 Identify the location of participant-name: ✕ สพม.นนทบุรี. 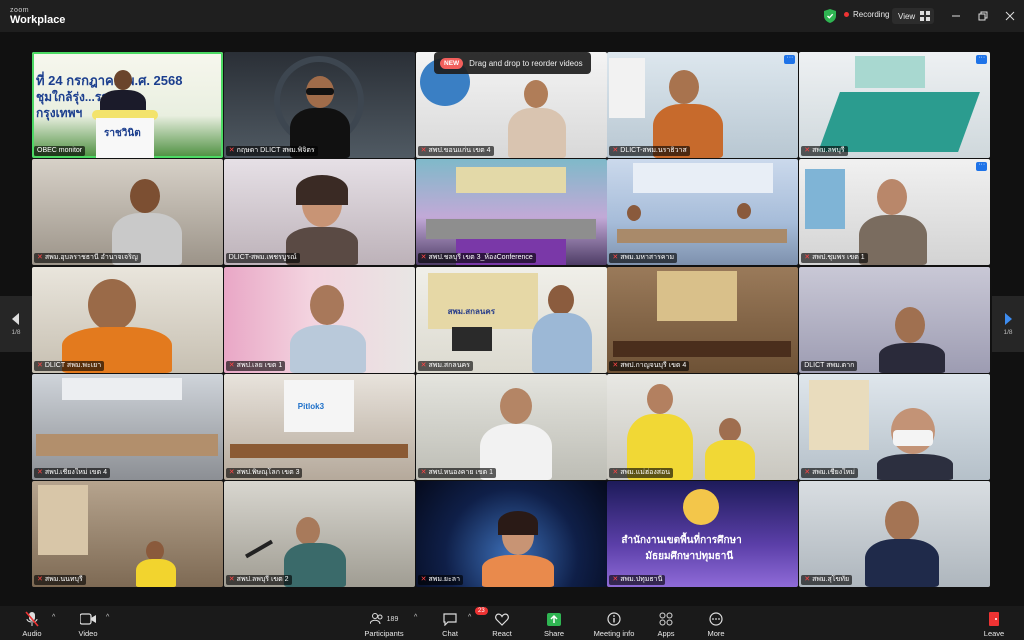
(60, 580).